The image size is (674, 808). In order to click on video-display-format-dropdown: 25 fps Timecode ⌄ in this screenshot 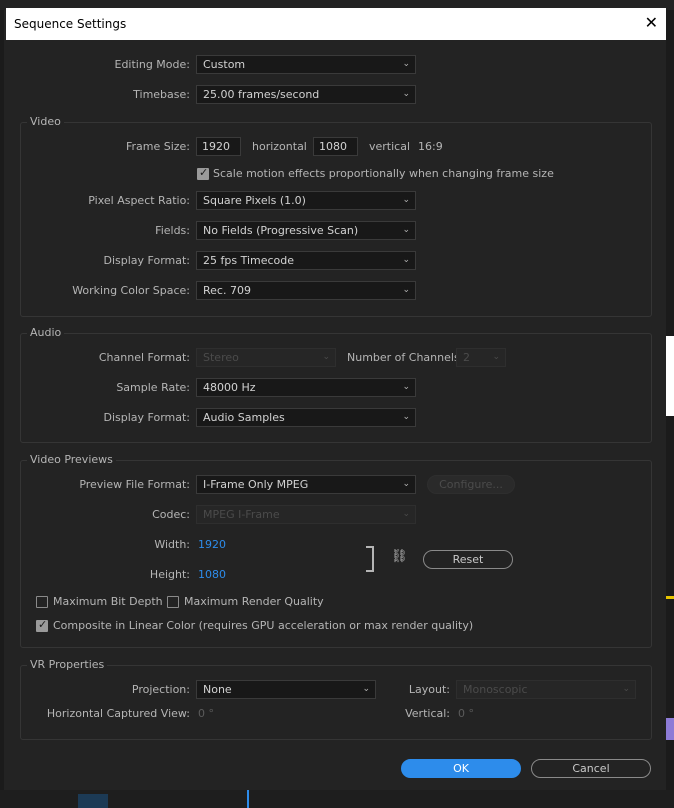, I will do `click(306, 260)`.